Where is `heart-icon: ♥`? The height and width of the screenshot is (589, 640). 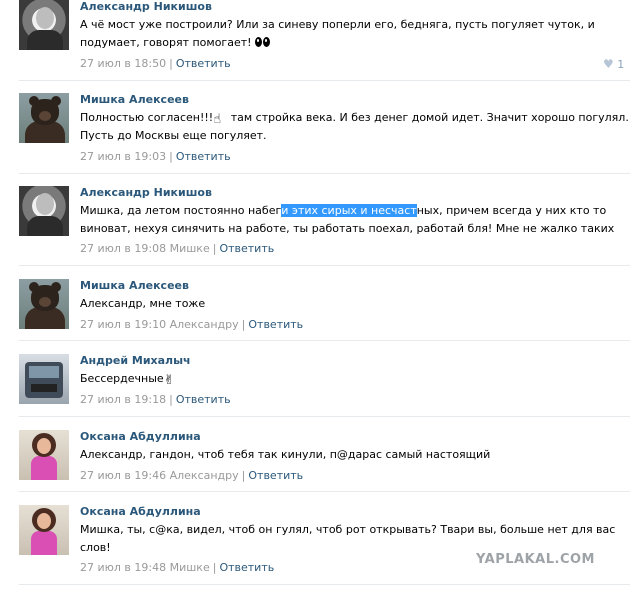
heart-icon: ♥ is located at coordinates (608, 64).